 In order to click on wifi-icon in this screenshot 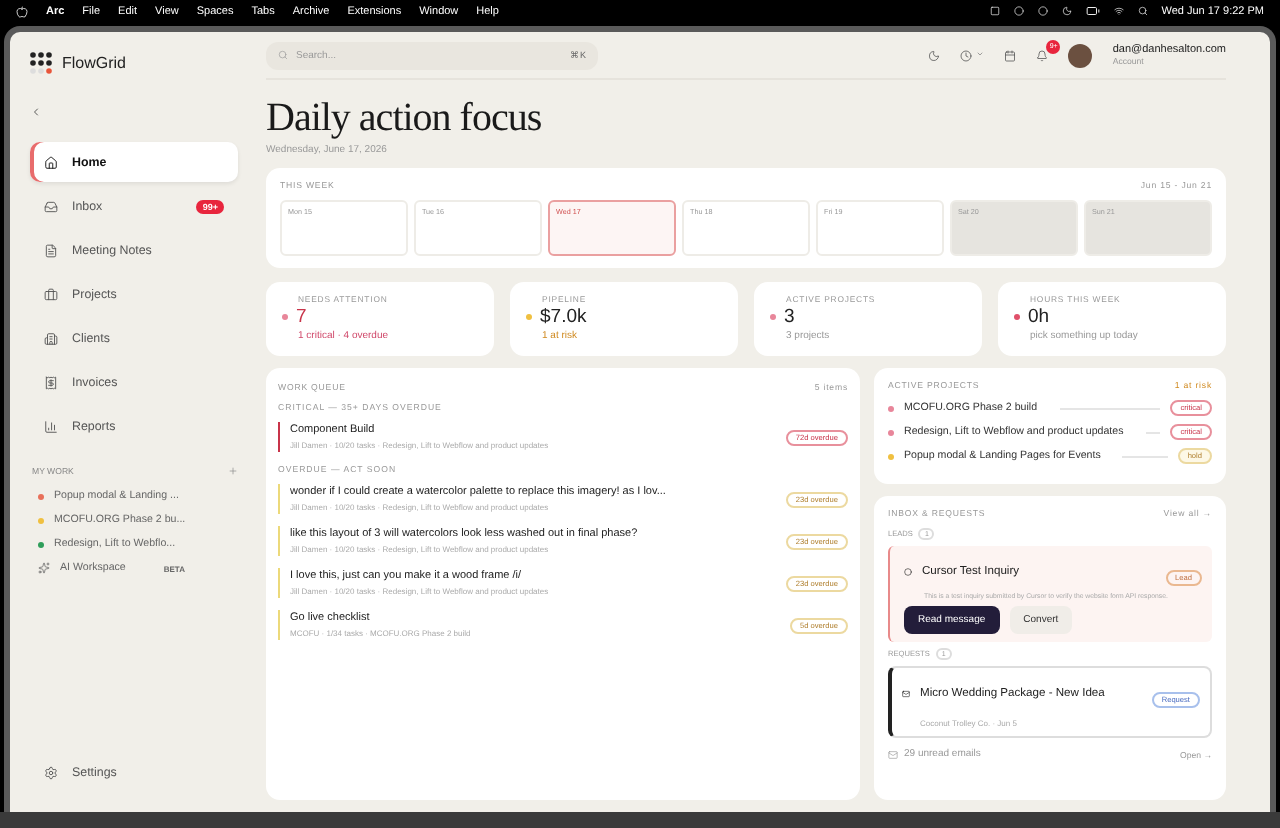, I will do `click(1118, 11)`.